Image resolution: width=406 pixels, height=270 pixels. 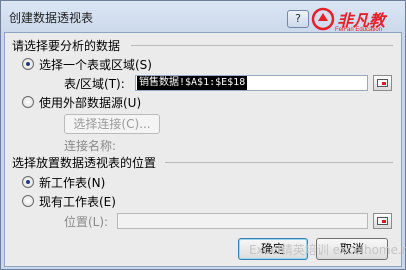 What do you see at coordinates (28, 102) in the screenshot?
I see `radio-external-source` at bounding box center [28, 102].